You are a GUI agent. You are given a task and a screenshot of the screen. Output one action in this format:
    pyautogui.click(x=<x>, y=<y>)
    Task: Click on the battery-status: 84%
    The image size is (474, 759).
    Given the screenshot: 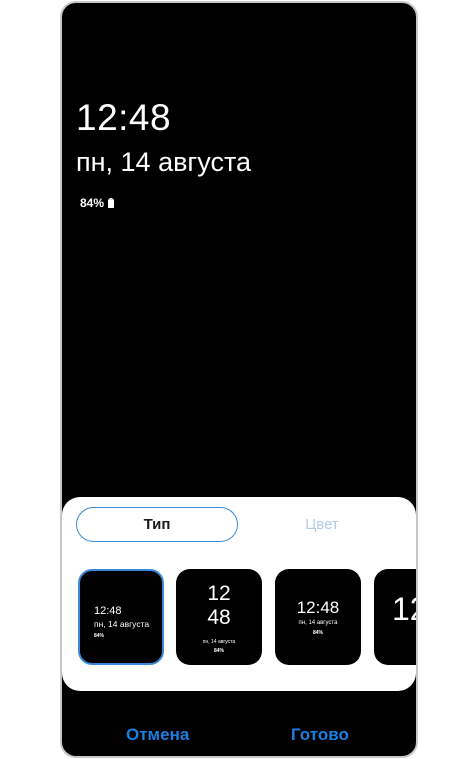 What is the action you would take?
    pyautogui.click(x=97, y=203)
    